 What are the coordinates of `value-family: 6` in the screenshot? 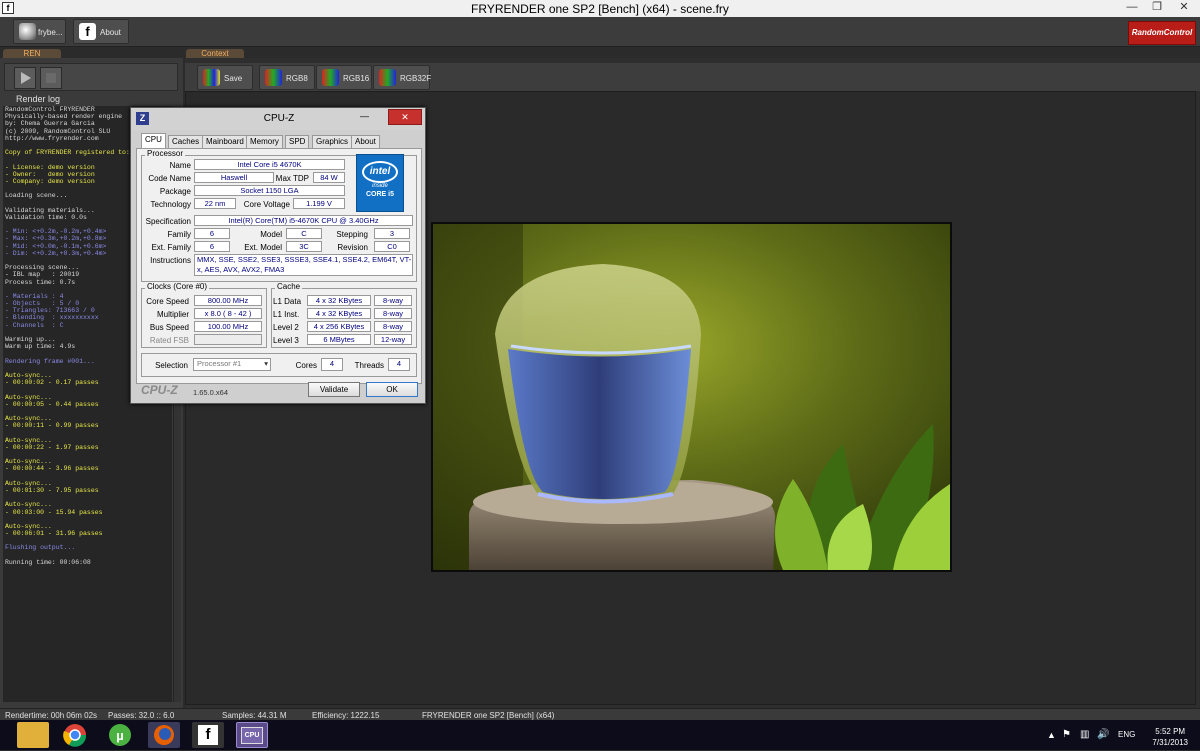 It's located at (212, 233).